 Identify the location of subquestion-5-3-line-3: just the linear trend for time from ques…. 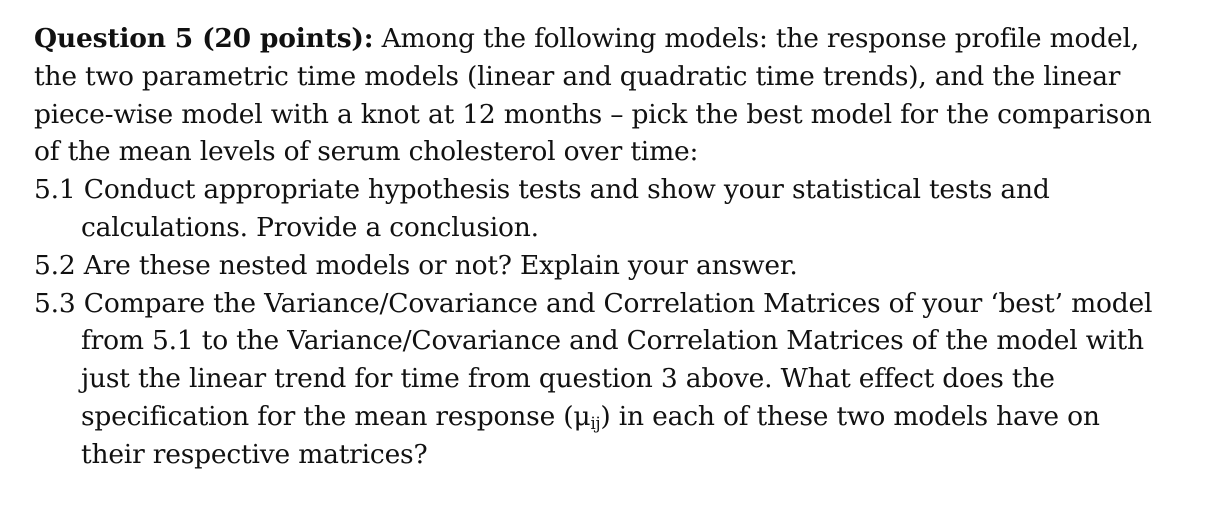
(568, 379).